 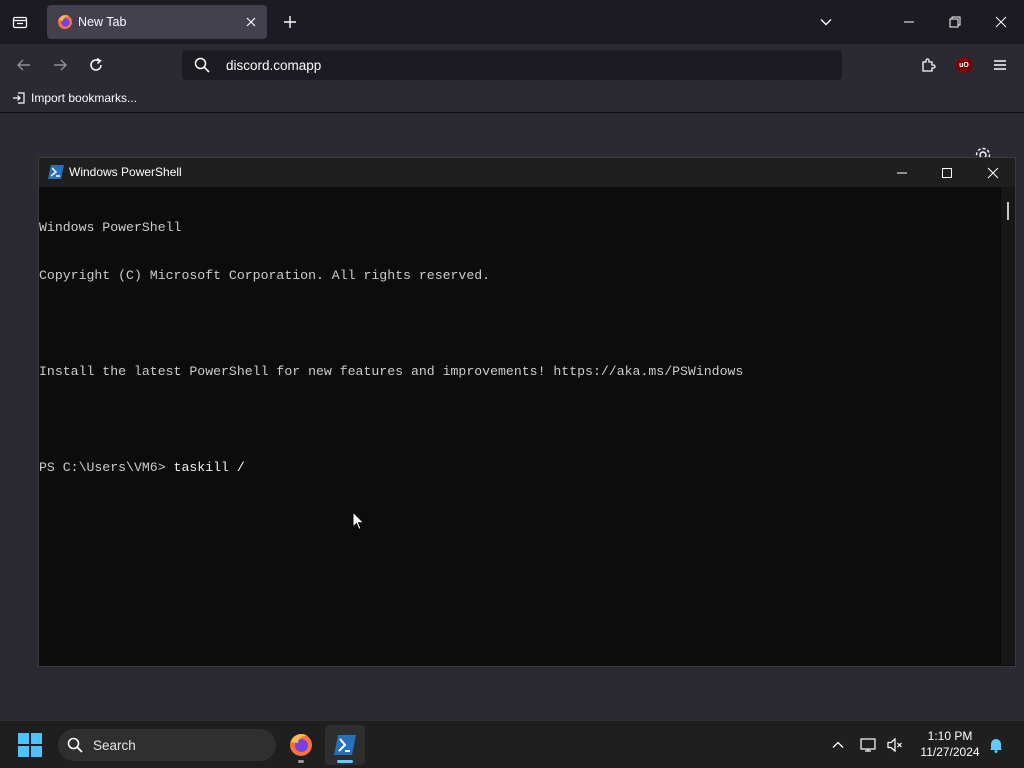 I want to click on console-scrollbar, so click(x=1008, y=426).